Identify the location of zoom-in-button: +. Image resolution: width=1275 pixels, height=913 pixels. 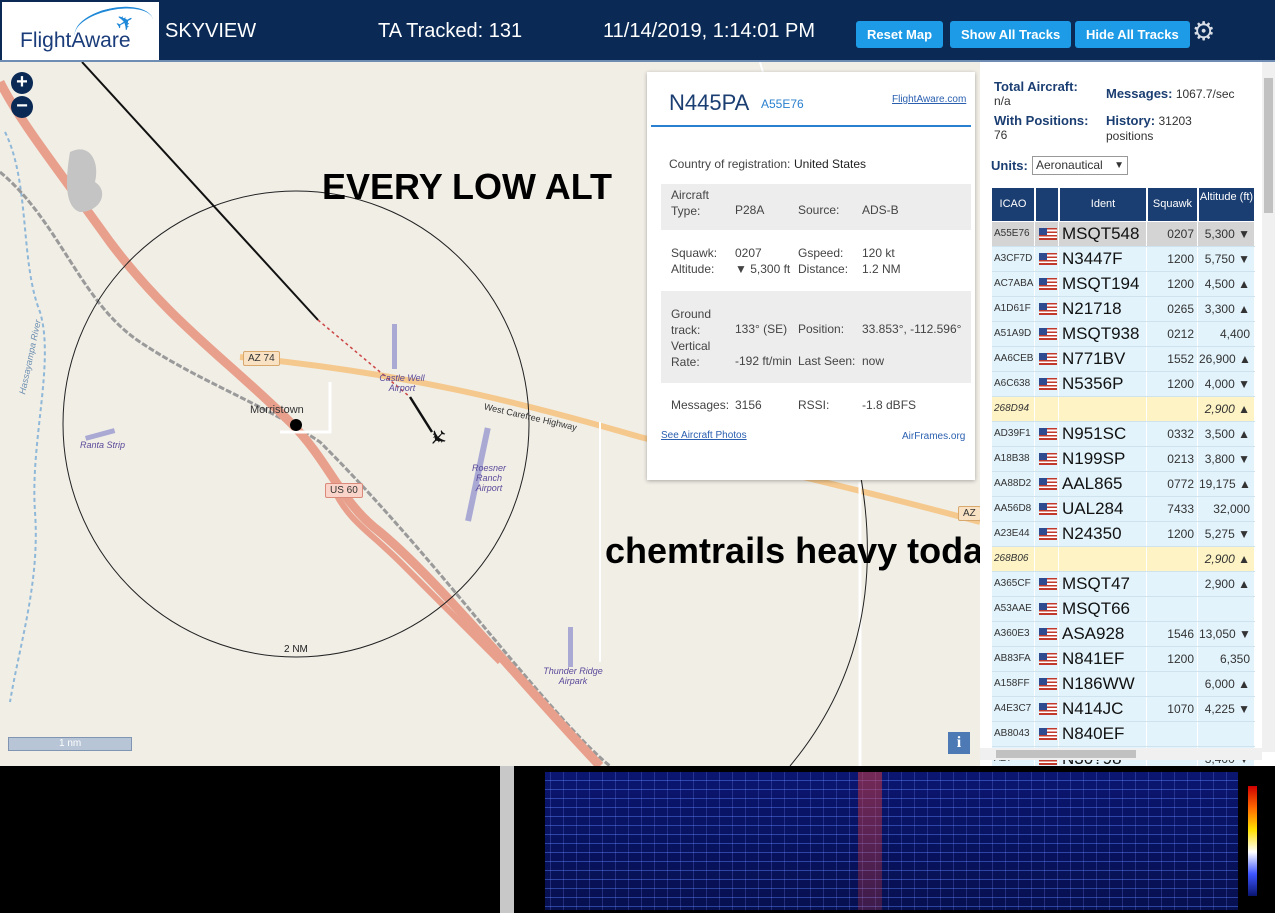
(22, 83).